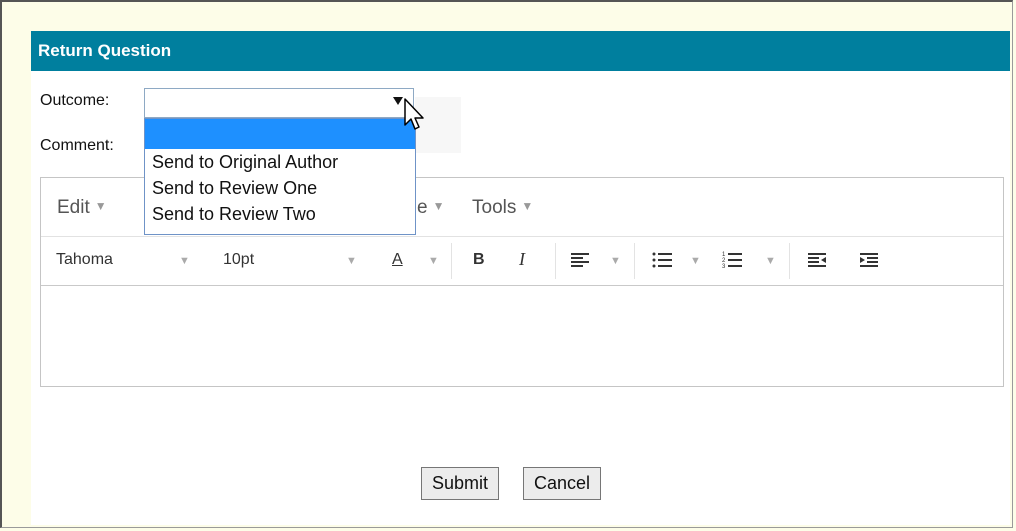 The width and height of the screenshot is (1016, 531). Describe the element at coordinates (280, 162) in the screenshot. I see `outcome-option-original-author: Send to Original Author` at that location.